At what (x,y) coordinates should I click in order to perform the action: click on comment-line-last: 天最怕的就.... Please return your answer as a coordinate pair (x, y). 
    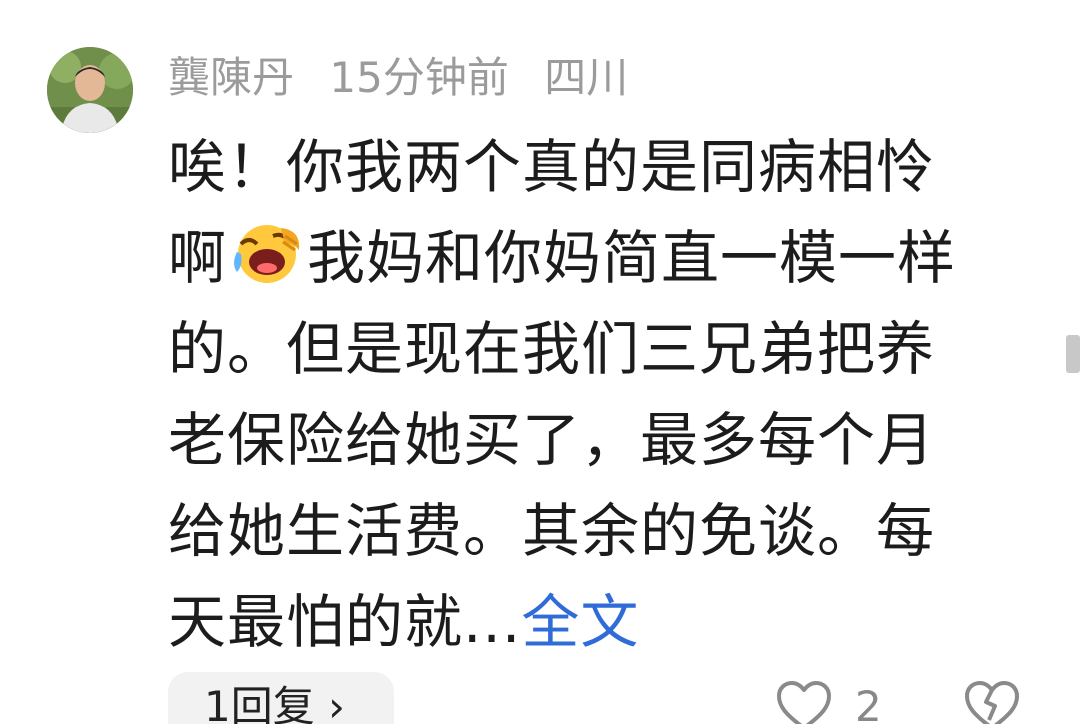
    Looking at the image, I should click on (345, 622).